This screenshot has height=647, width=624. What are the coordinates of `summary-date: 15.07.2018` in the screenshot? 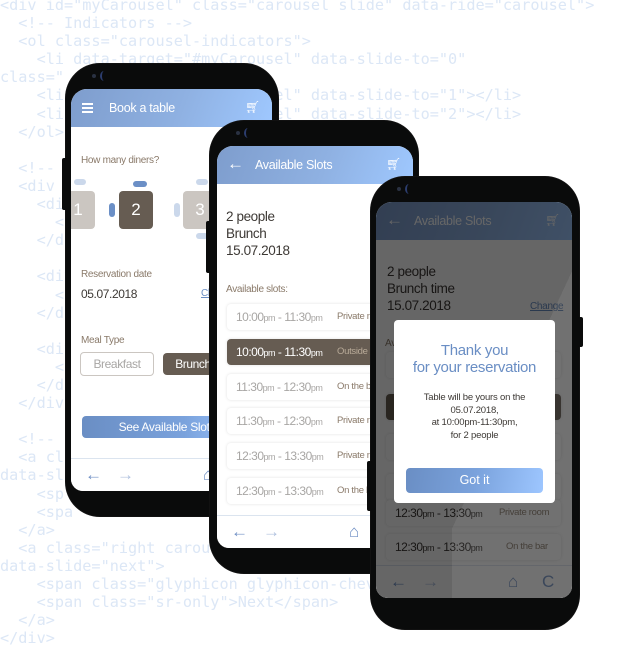 It's located at (258, 250).